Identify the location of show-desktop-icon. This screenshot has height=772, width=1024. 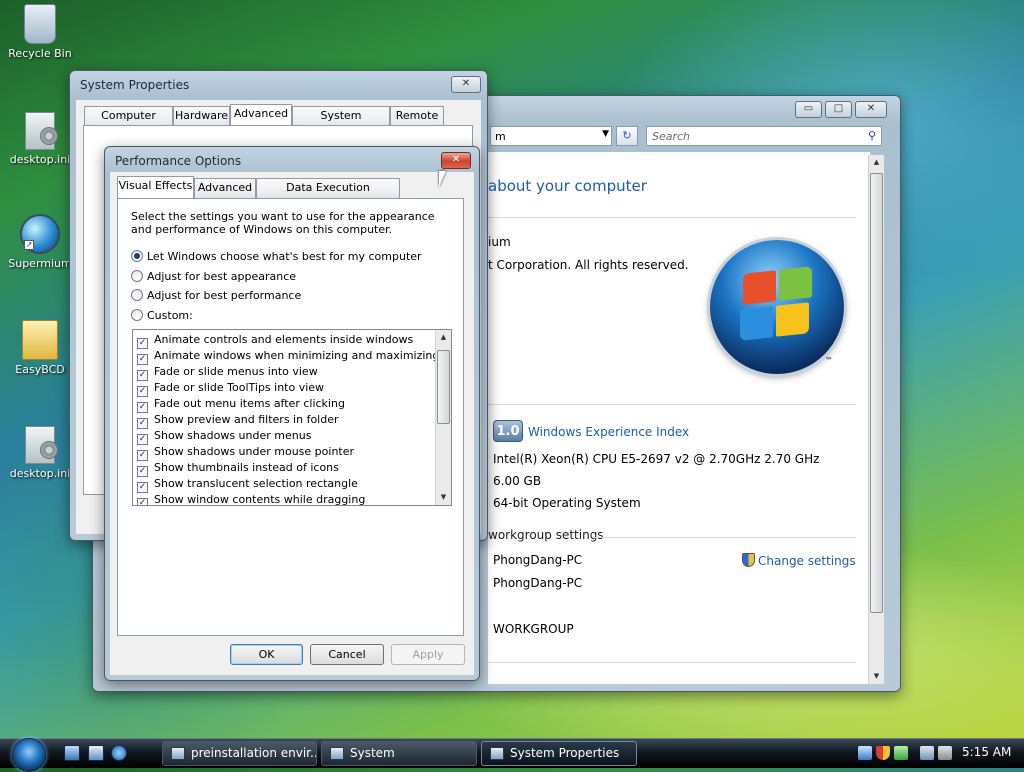
(72, 753).